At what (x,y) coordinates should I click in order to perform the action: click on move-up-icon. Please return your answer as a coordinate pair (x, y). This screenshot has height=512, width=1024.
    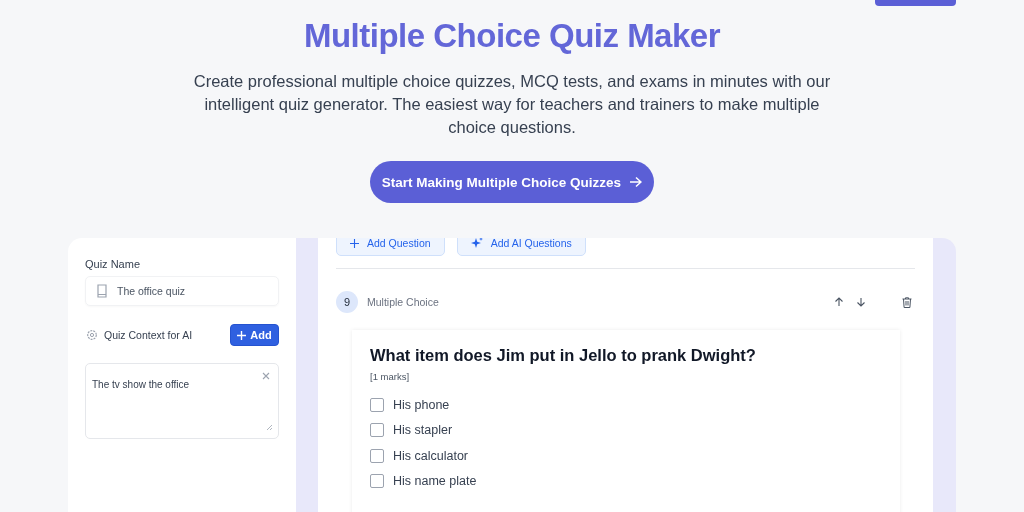
    Looking at the image, I should click on (839, 302).